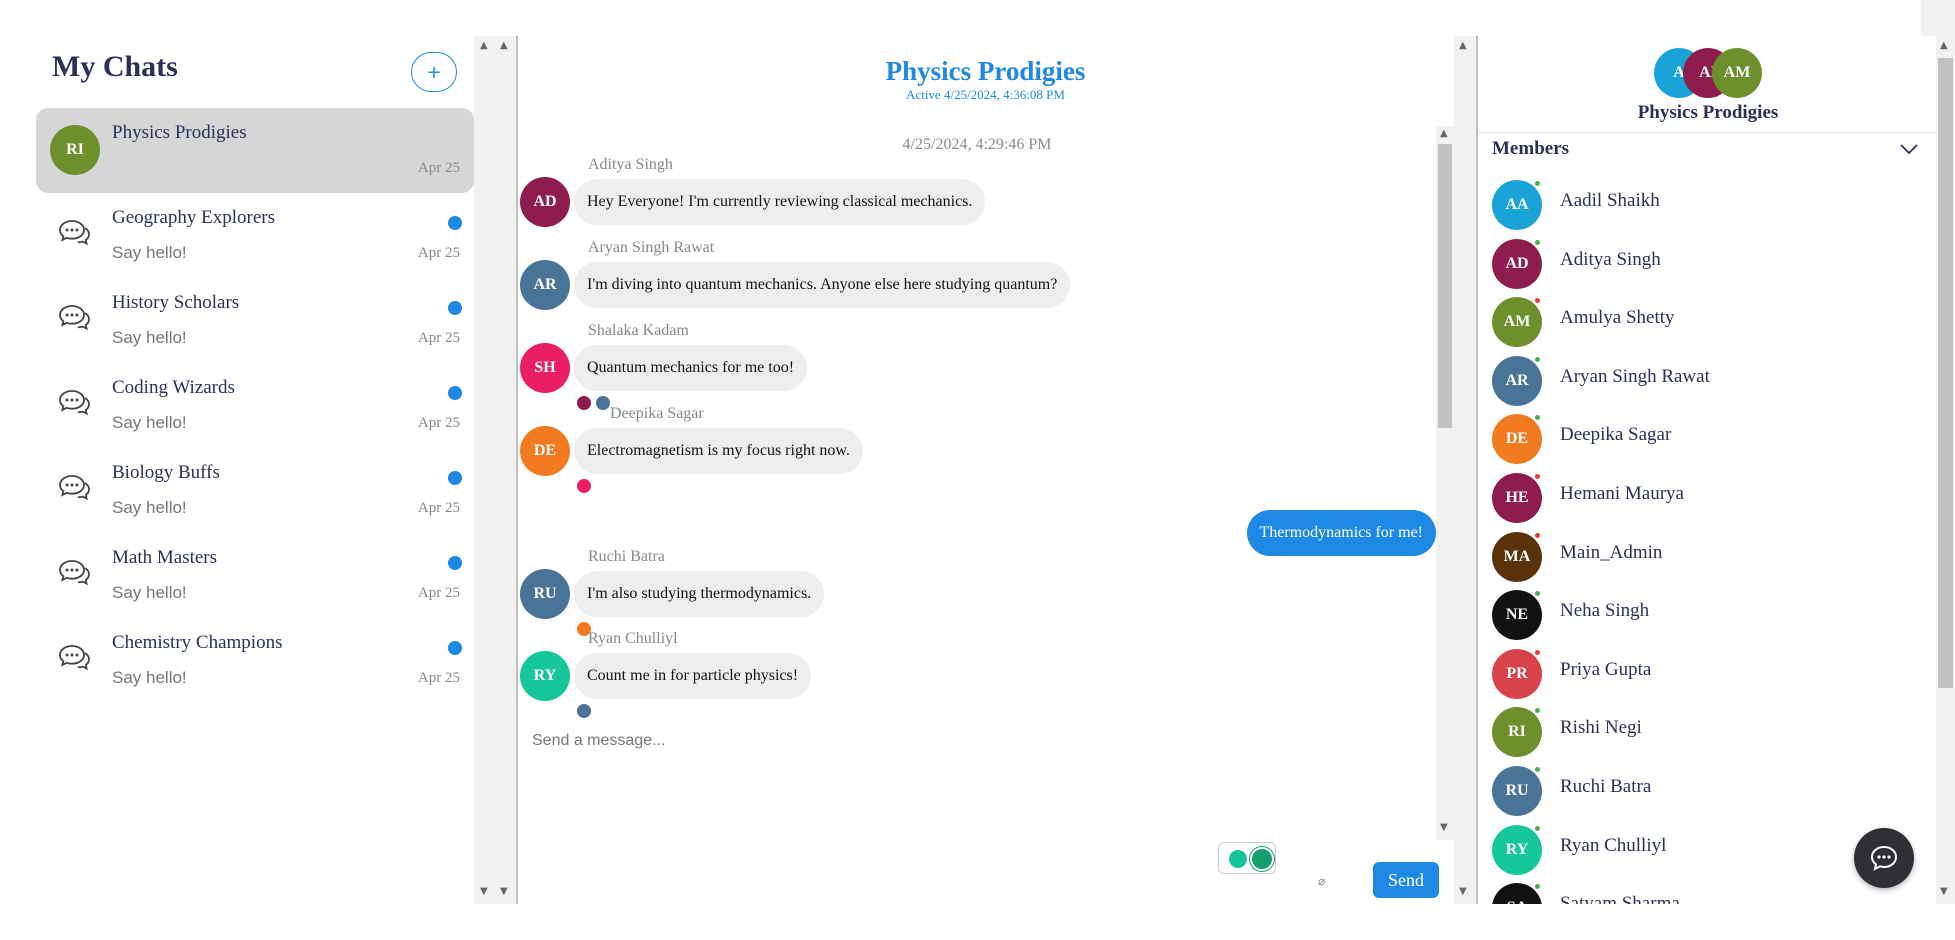 The height and width of the screenshot is (940, 1955). What do you see at coordinates (693, 676) in the screenshot?
I see `message-bubble: Count me in for particle physics!` at bounding box center [693, 676].